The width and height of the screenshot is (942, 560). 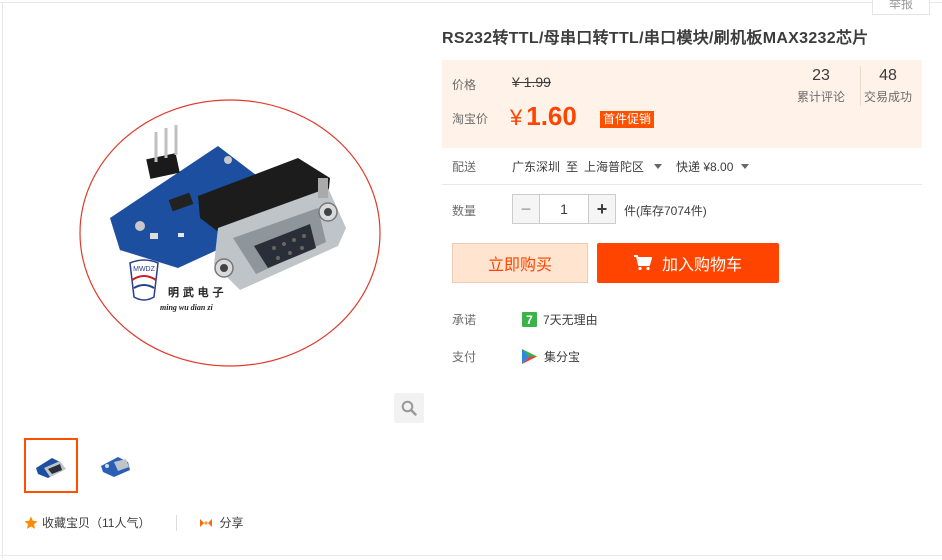 I want to click on add-to-cart-label: 加入购物车, so click(x=701, y=265).